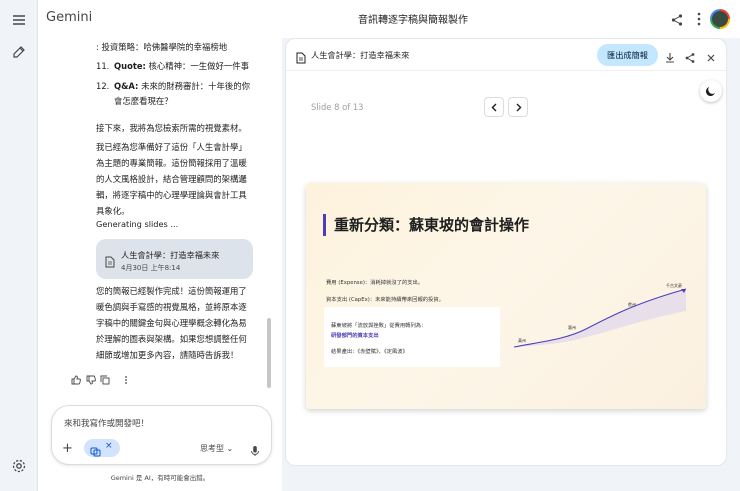 The image size is (740, 491). I want to click on chat-scrollbar, so click(269, 353).